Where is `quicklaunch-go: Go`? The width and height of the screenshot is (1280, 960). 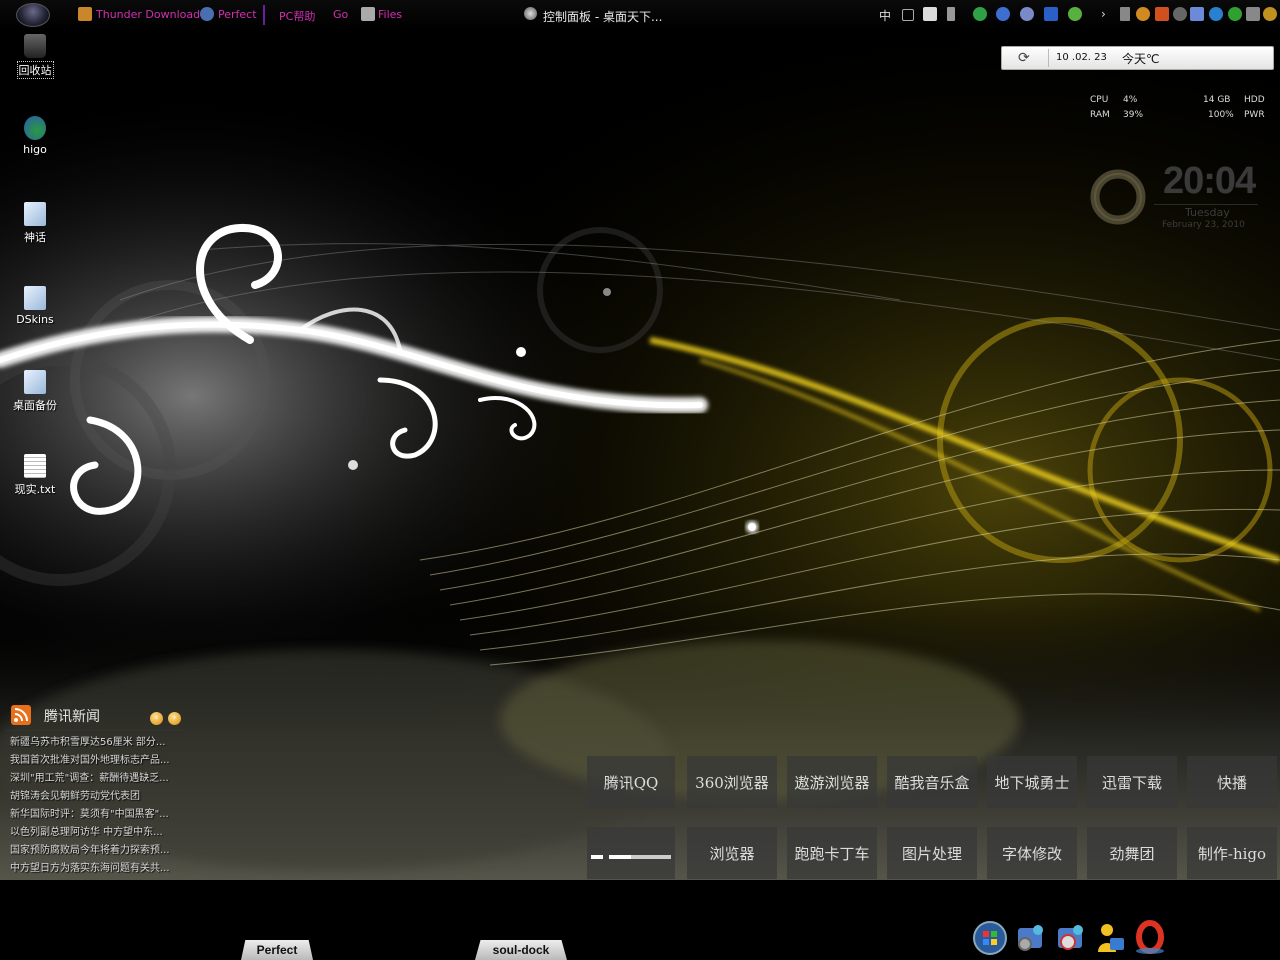
quicklaunch-go: Go is located at coordinates (340, 14).